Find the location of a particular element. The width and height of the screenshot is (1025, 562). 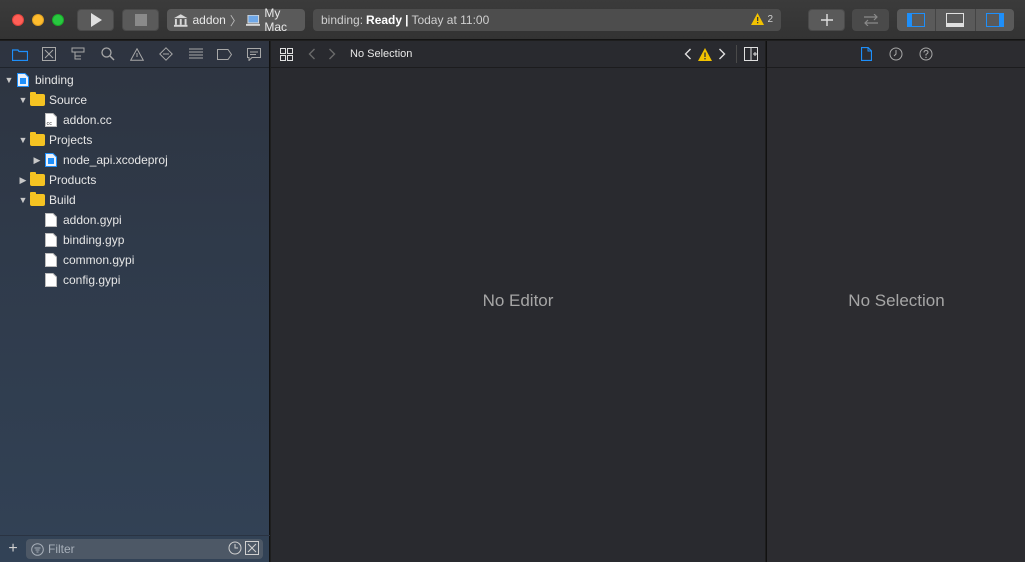

tree-item-binding: ▼ binding is located at coordinates (134, 80).